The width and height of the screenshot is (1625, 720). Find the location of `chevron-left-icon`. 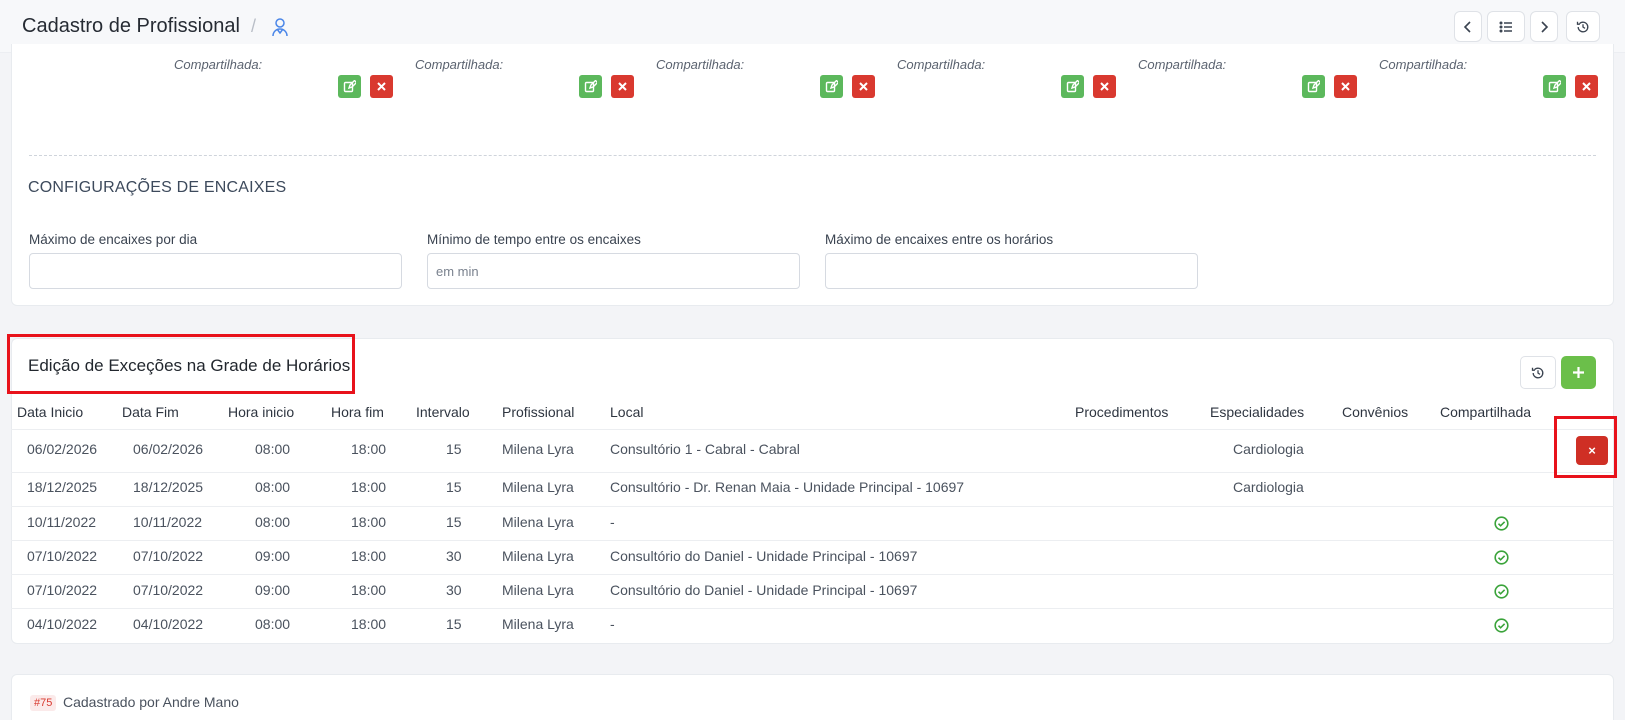

chevron-left-icon is located at coordinates (1467, 26).